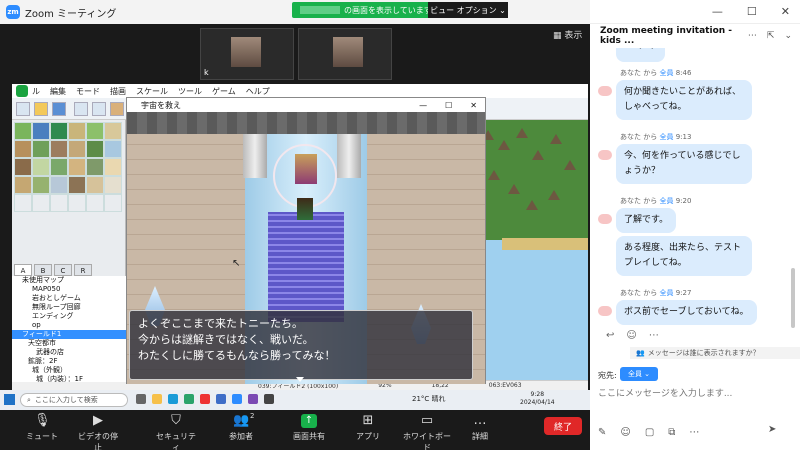  Describe the element at coordinates (631, 335) in the screenshot. I see `emoji-react-icon: ☺` at that location.